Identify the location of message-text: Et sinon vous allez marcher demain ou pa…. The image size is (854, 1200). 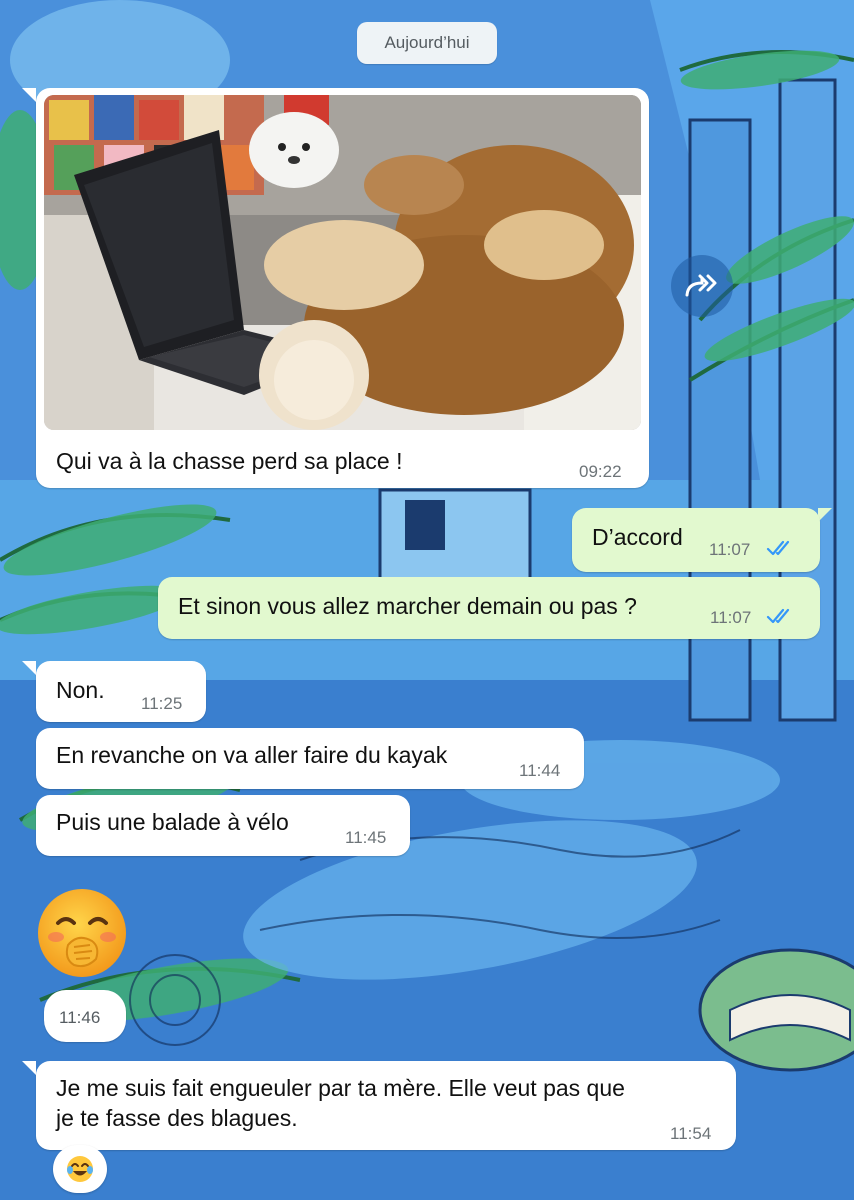
(407, 606).